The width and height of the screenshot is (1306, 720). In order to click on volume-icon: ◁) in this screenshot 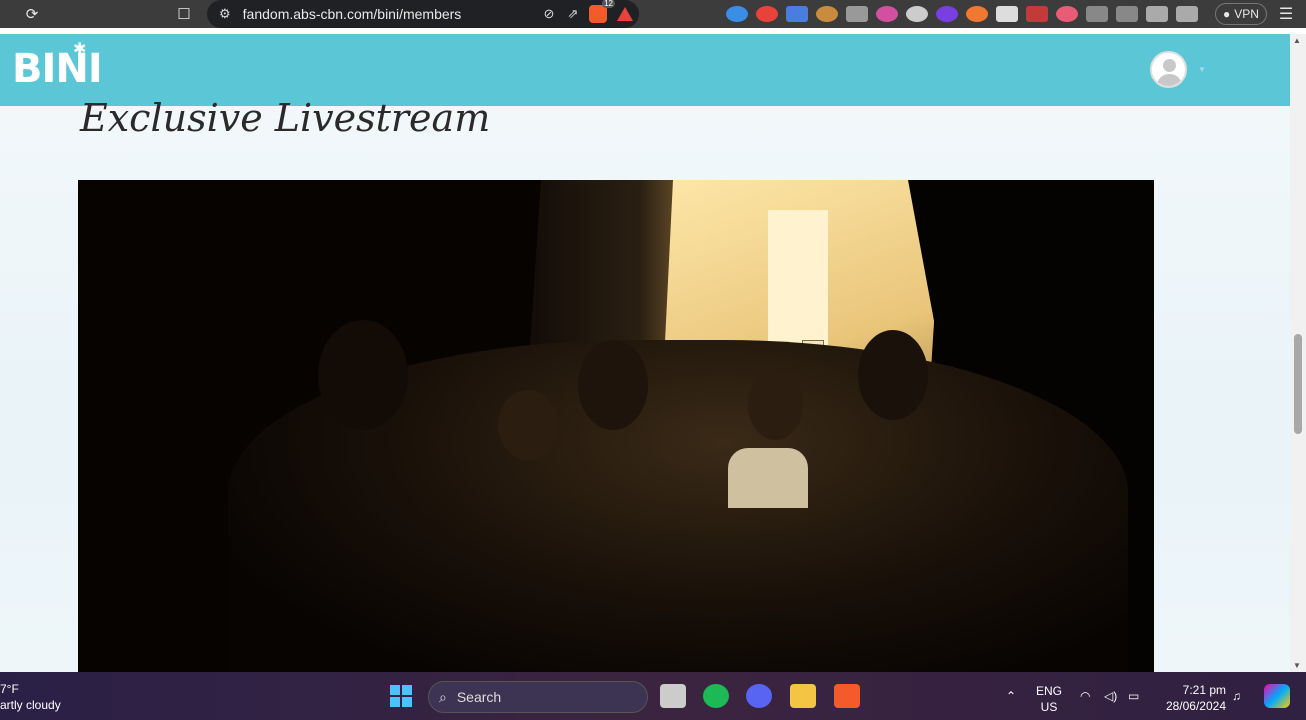, I will do `click(1110, 696)`.